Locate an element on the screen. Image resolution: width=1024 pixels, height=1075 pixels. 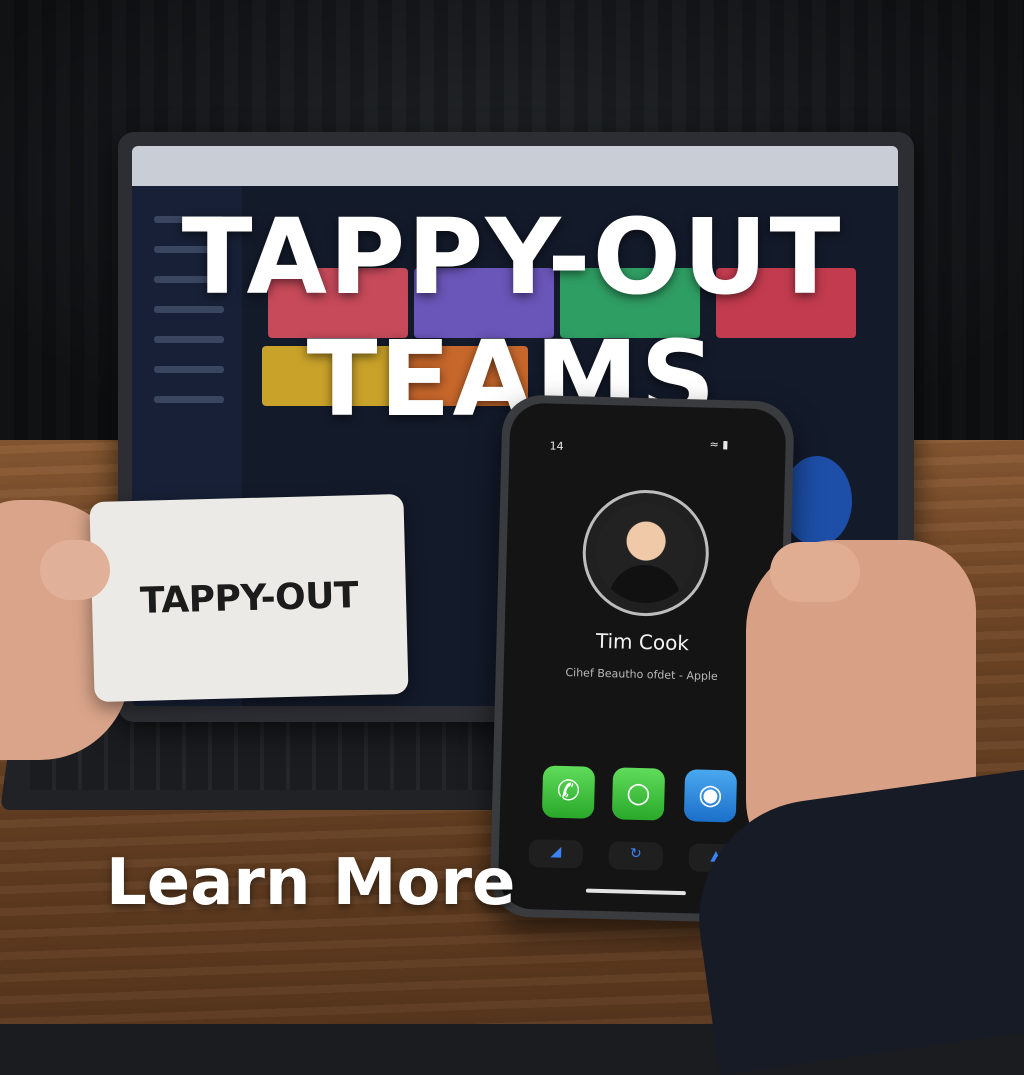
globe-icon: ◉ is located at coordinates (710, 794).